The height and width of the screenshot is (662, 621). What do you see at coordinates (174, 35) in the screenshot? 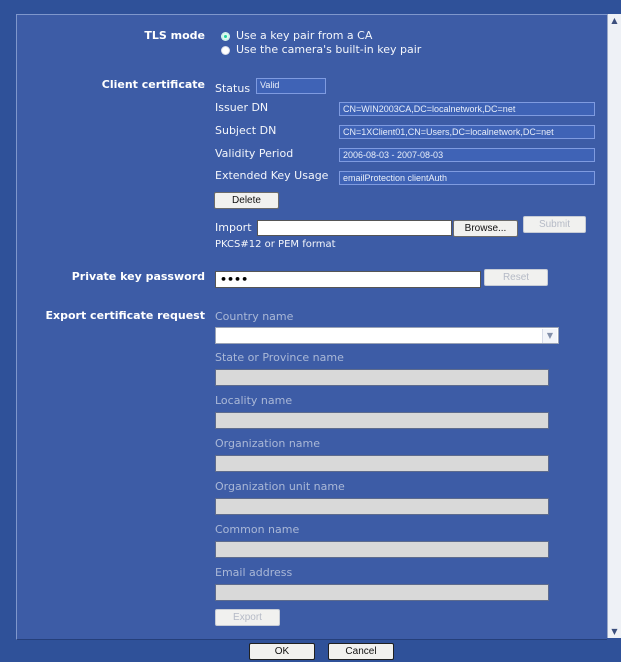
I see `tls-mode-label: TLS mode` at bounding box center [174, 35].